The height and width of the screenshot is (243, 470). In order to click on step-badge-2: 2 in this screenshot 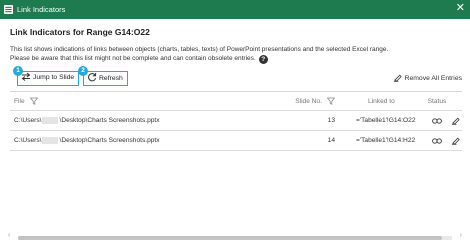, I will do `click(83, 71)`.